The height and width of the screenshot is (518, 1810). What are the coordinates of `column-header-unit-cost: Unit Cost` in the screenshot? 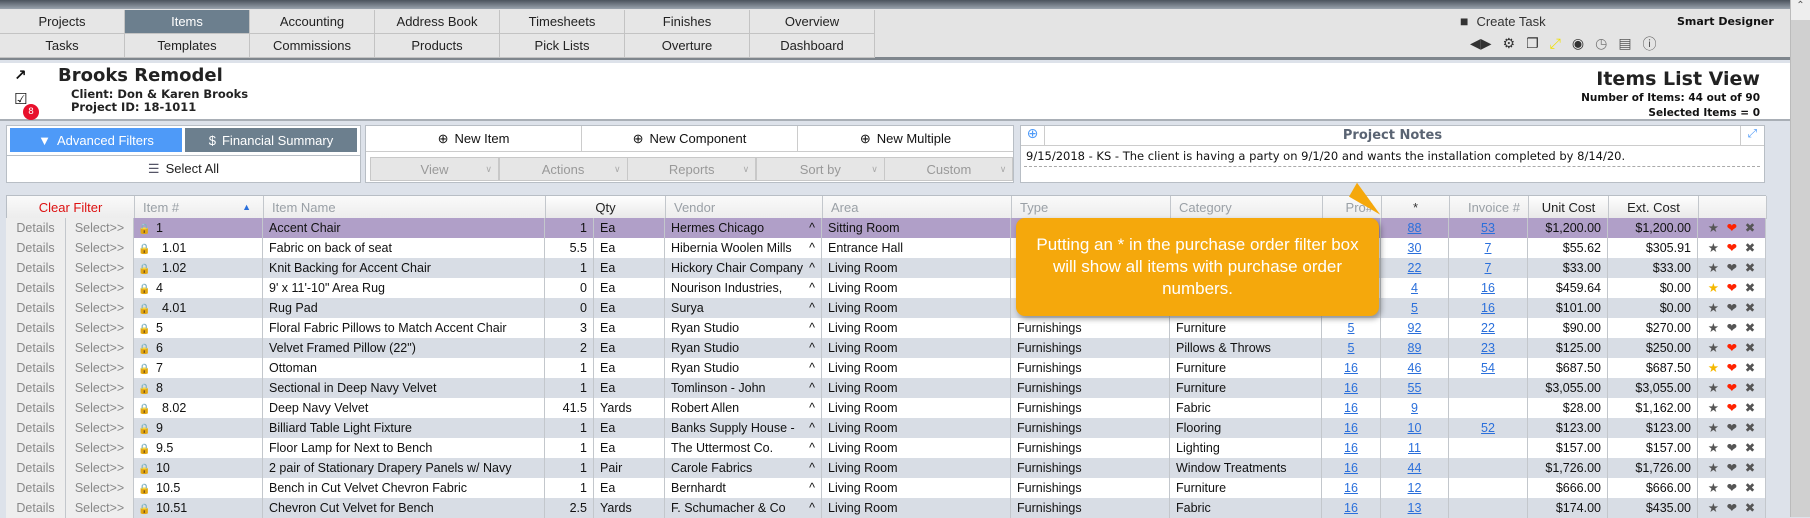 It's located at (1569, 207).